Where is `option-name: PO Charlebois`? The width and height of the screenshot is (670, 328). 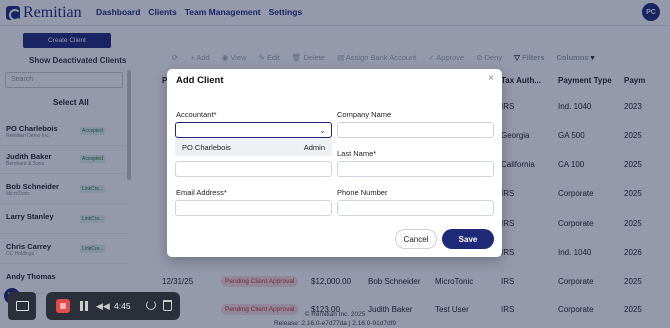
option-name: PO Charlebois is located at coordinates (206, 147).